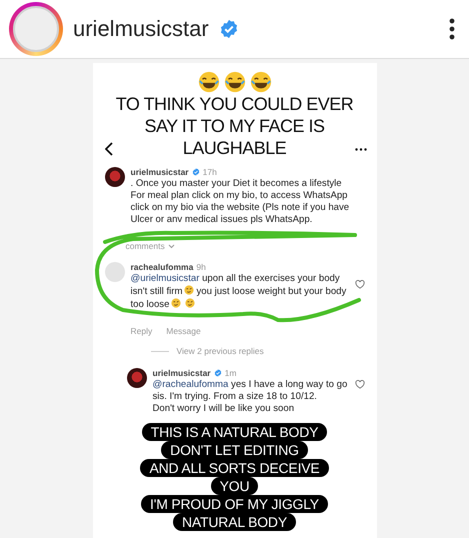 The width and height of the screenshot is (469, 538). What do you see at coordinates (234, 450) in the screenshot?
I see `sticker-text: DON'T LET EDITING` at bounding box center [234, 450].